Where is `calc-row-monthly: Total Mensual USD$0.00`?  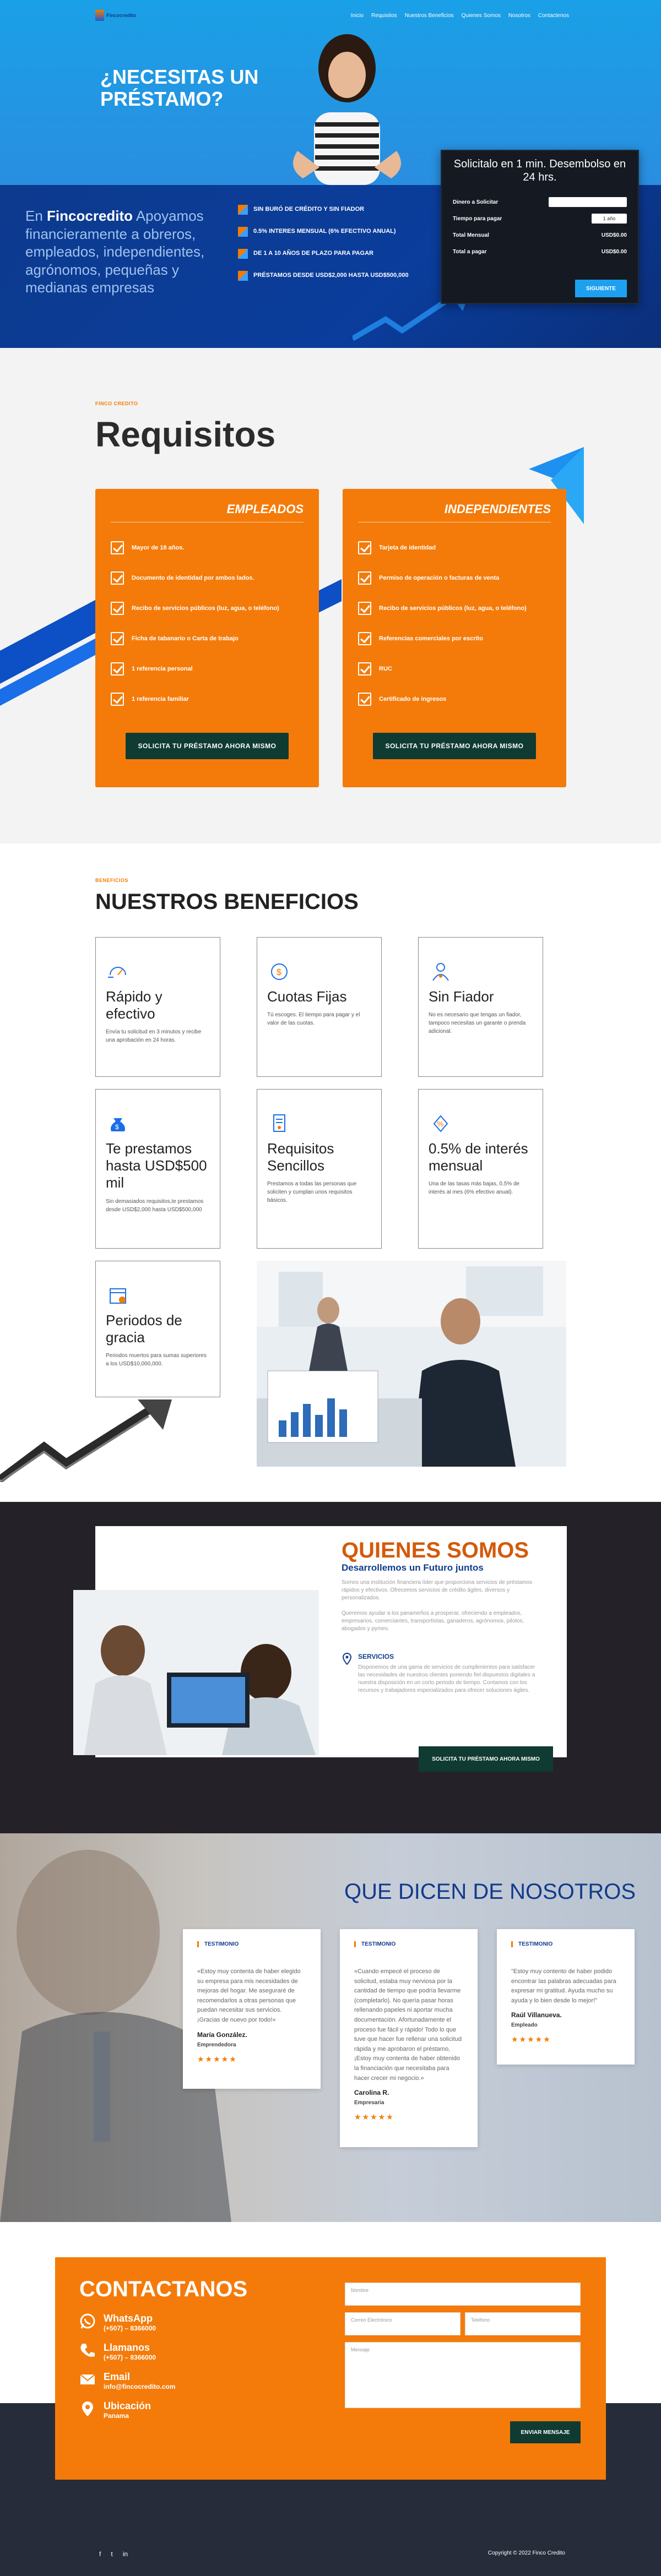 calc-row-monthly: Total Mensual USD$0.00 is located at coordinates (540, 235).